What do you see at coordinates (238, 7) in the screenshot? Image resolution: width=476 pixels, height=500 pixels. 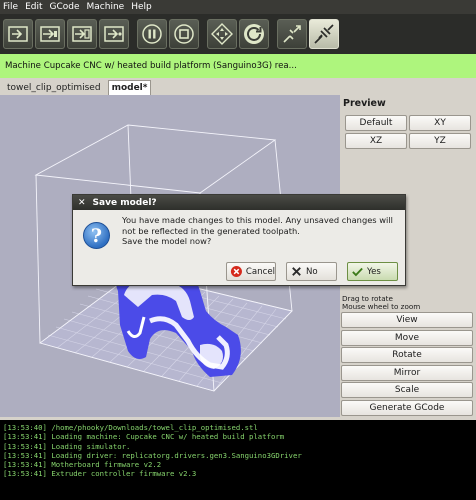 I see `menu-bar: File Edit GCode Machine Help` at bounding box center [238, 7].